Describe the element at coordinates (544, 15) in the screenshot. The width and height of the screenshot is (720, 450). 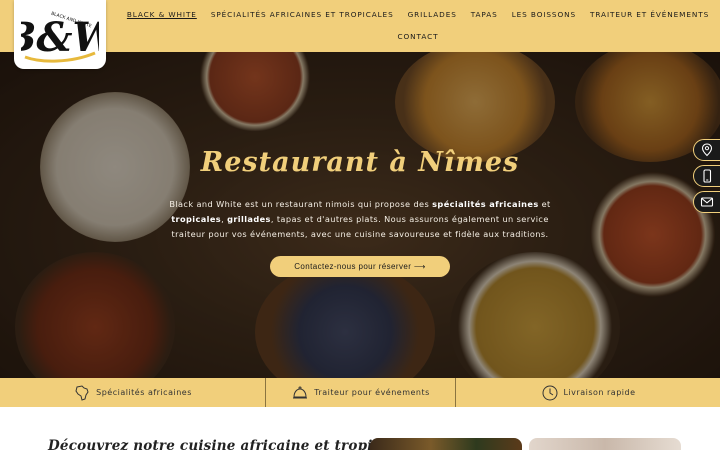
I see `nav-item-boissons: LES BOISSONS` at that location.